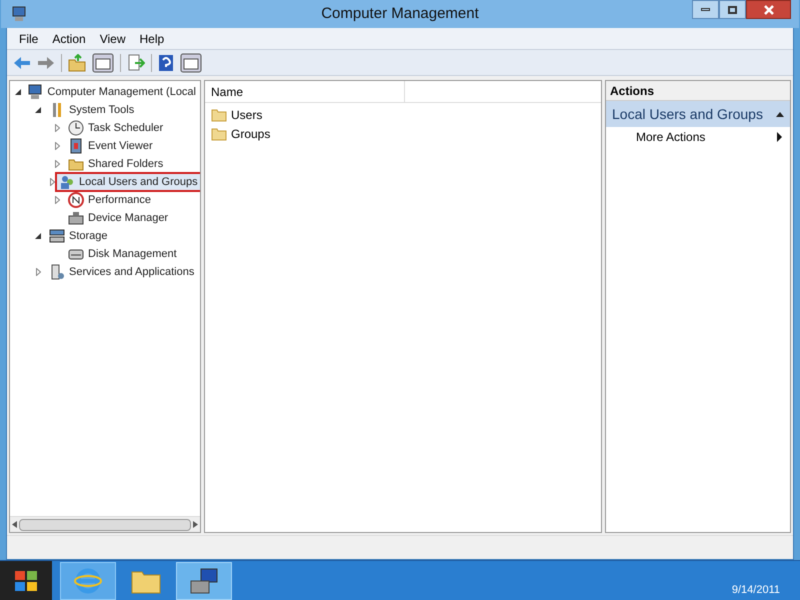  What do you see at coordinates (126, 128) in the screenshot?
I see `tree-item-label: Task Scheduler` at bounding box center [126, 128].